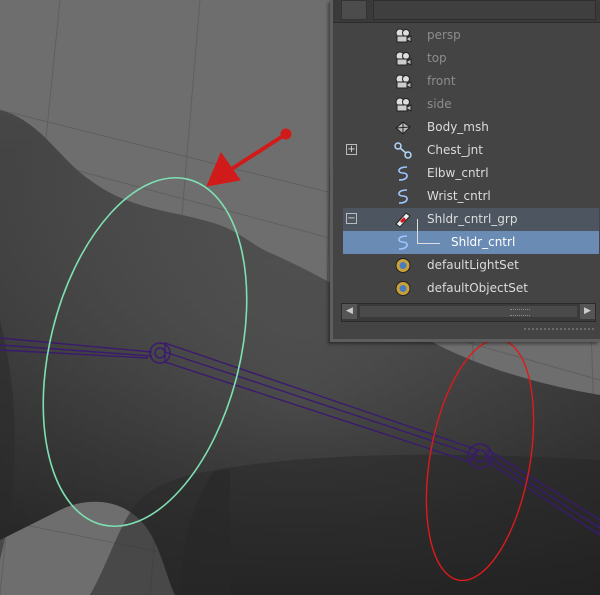 This screenshot has height=595, width=600. I want to click on outliner-item-persp: persp, so click(471, 35).